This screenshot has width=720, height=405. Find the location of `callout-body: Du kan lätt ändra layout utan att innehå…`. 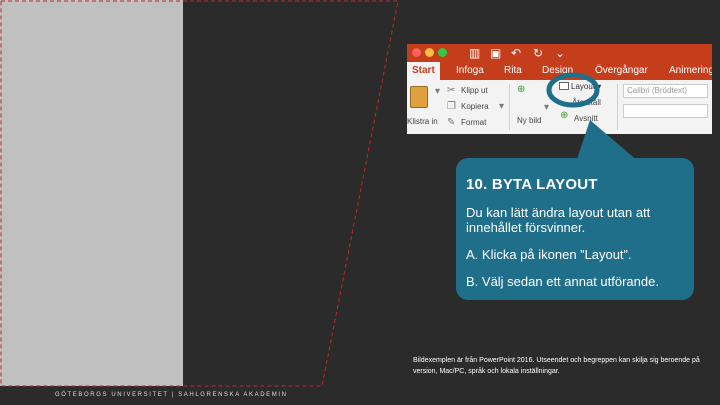

callout-body: Du kan lätt ändra layout utan att innehå… is located at coordinates (558, 220).